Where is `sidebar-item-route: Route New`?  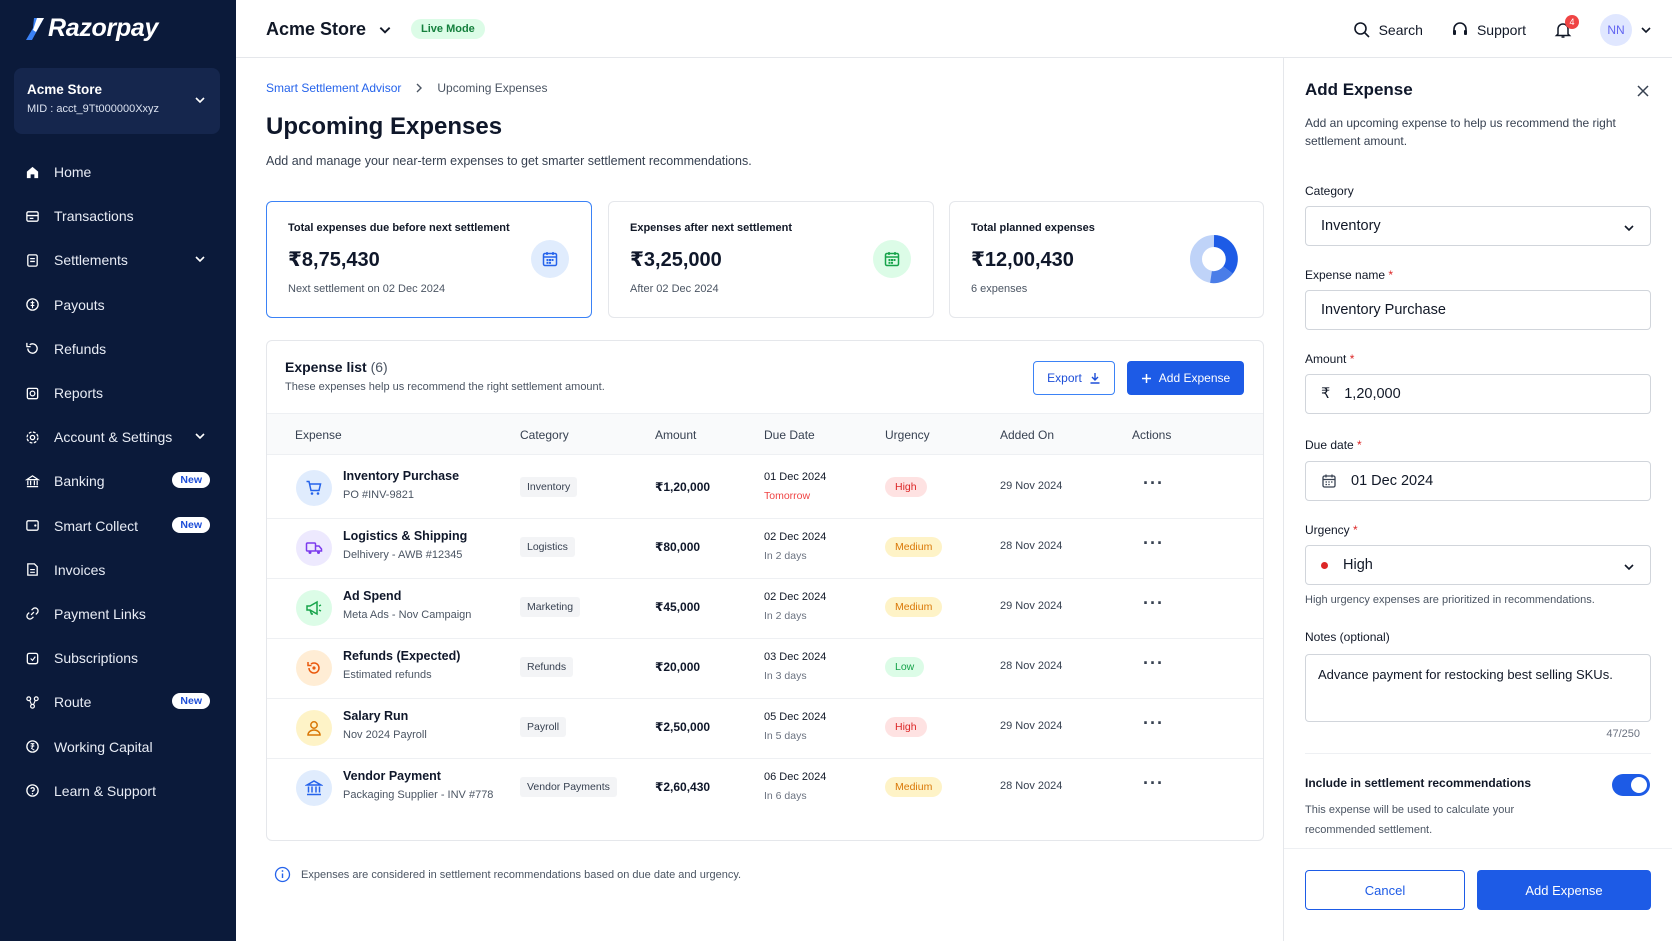 sidebar-item-route: Route New is located at coordinates (118, 702).